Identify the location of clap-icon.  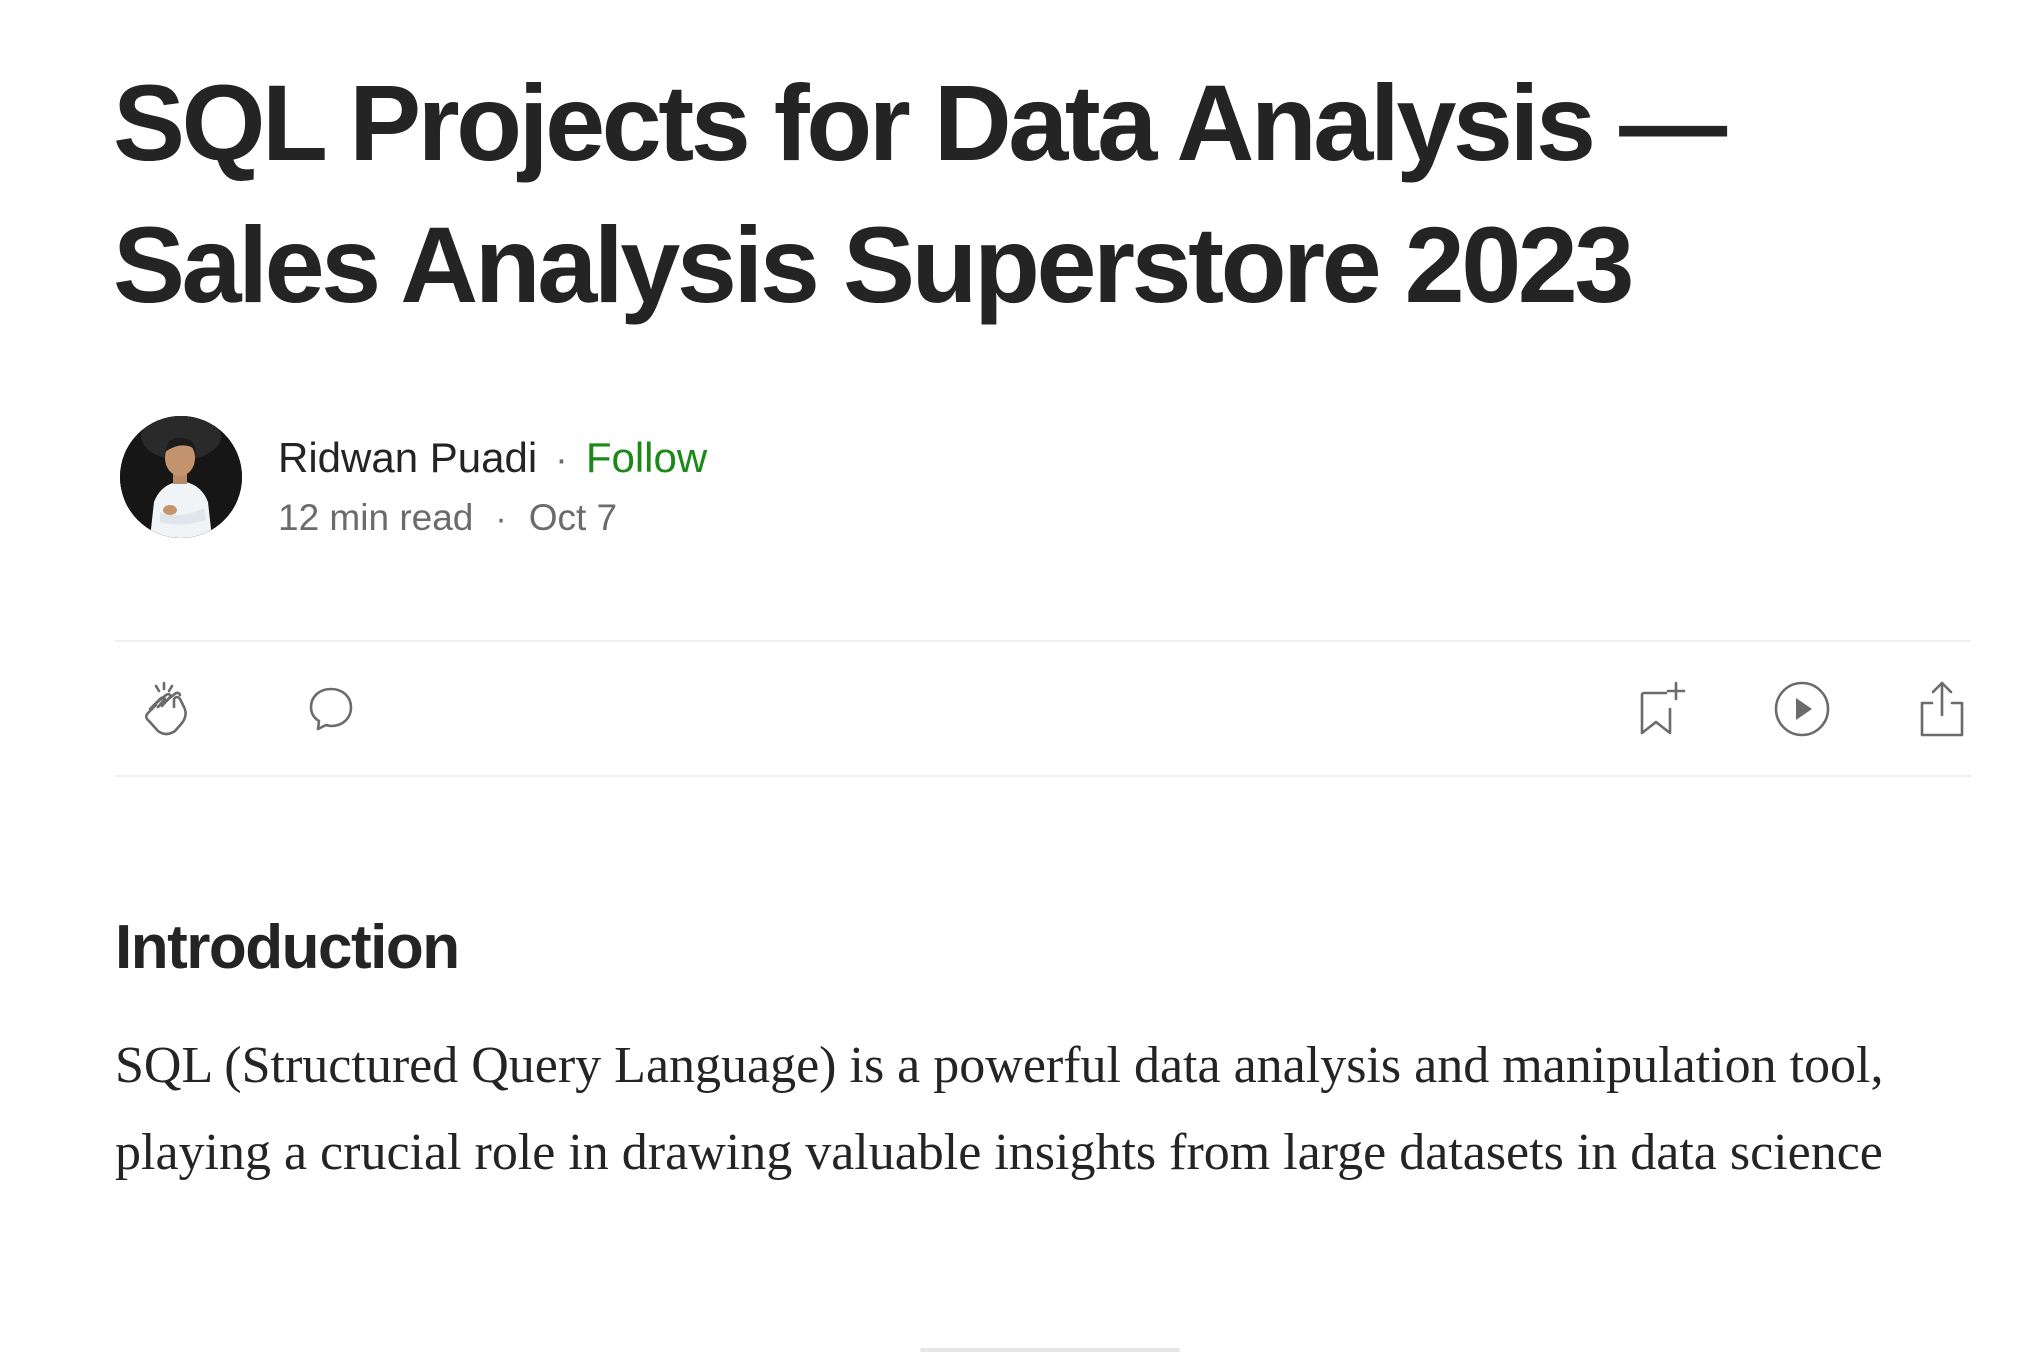
(165, 708).